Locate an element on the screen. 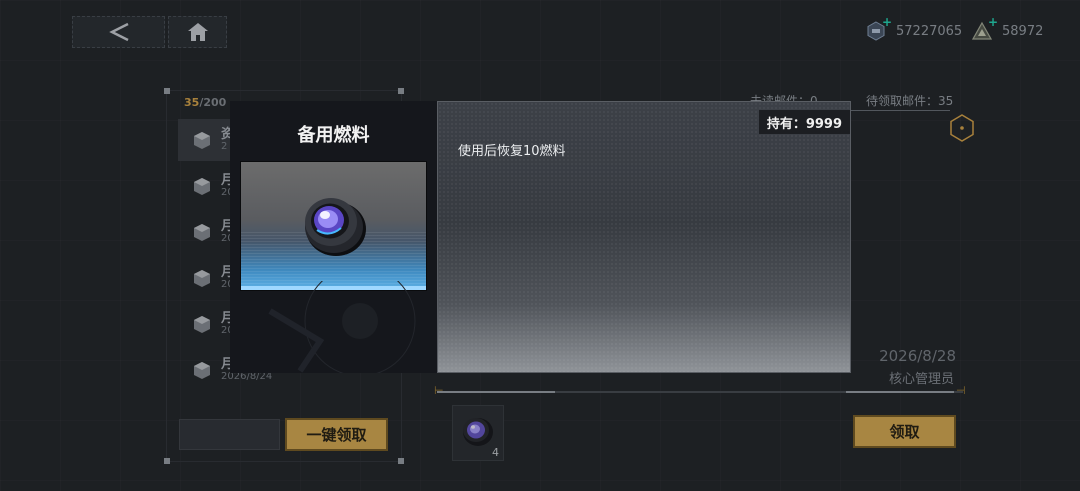 This screenshot has width=1080, height=491. fuel-lens-icon is located at coordinates (335, 227).